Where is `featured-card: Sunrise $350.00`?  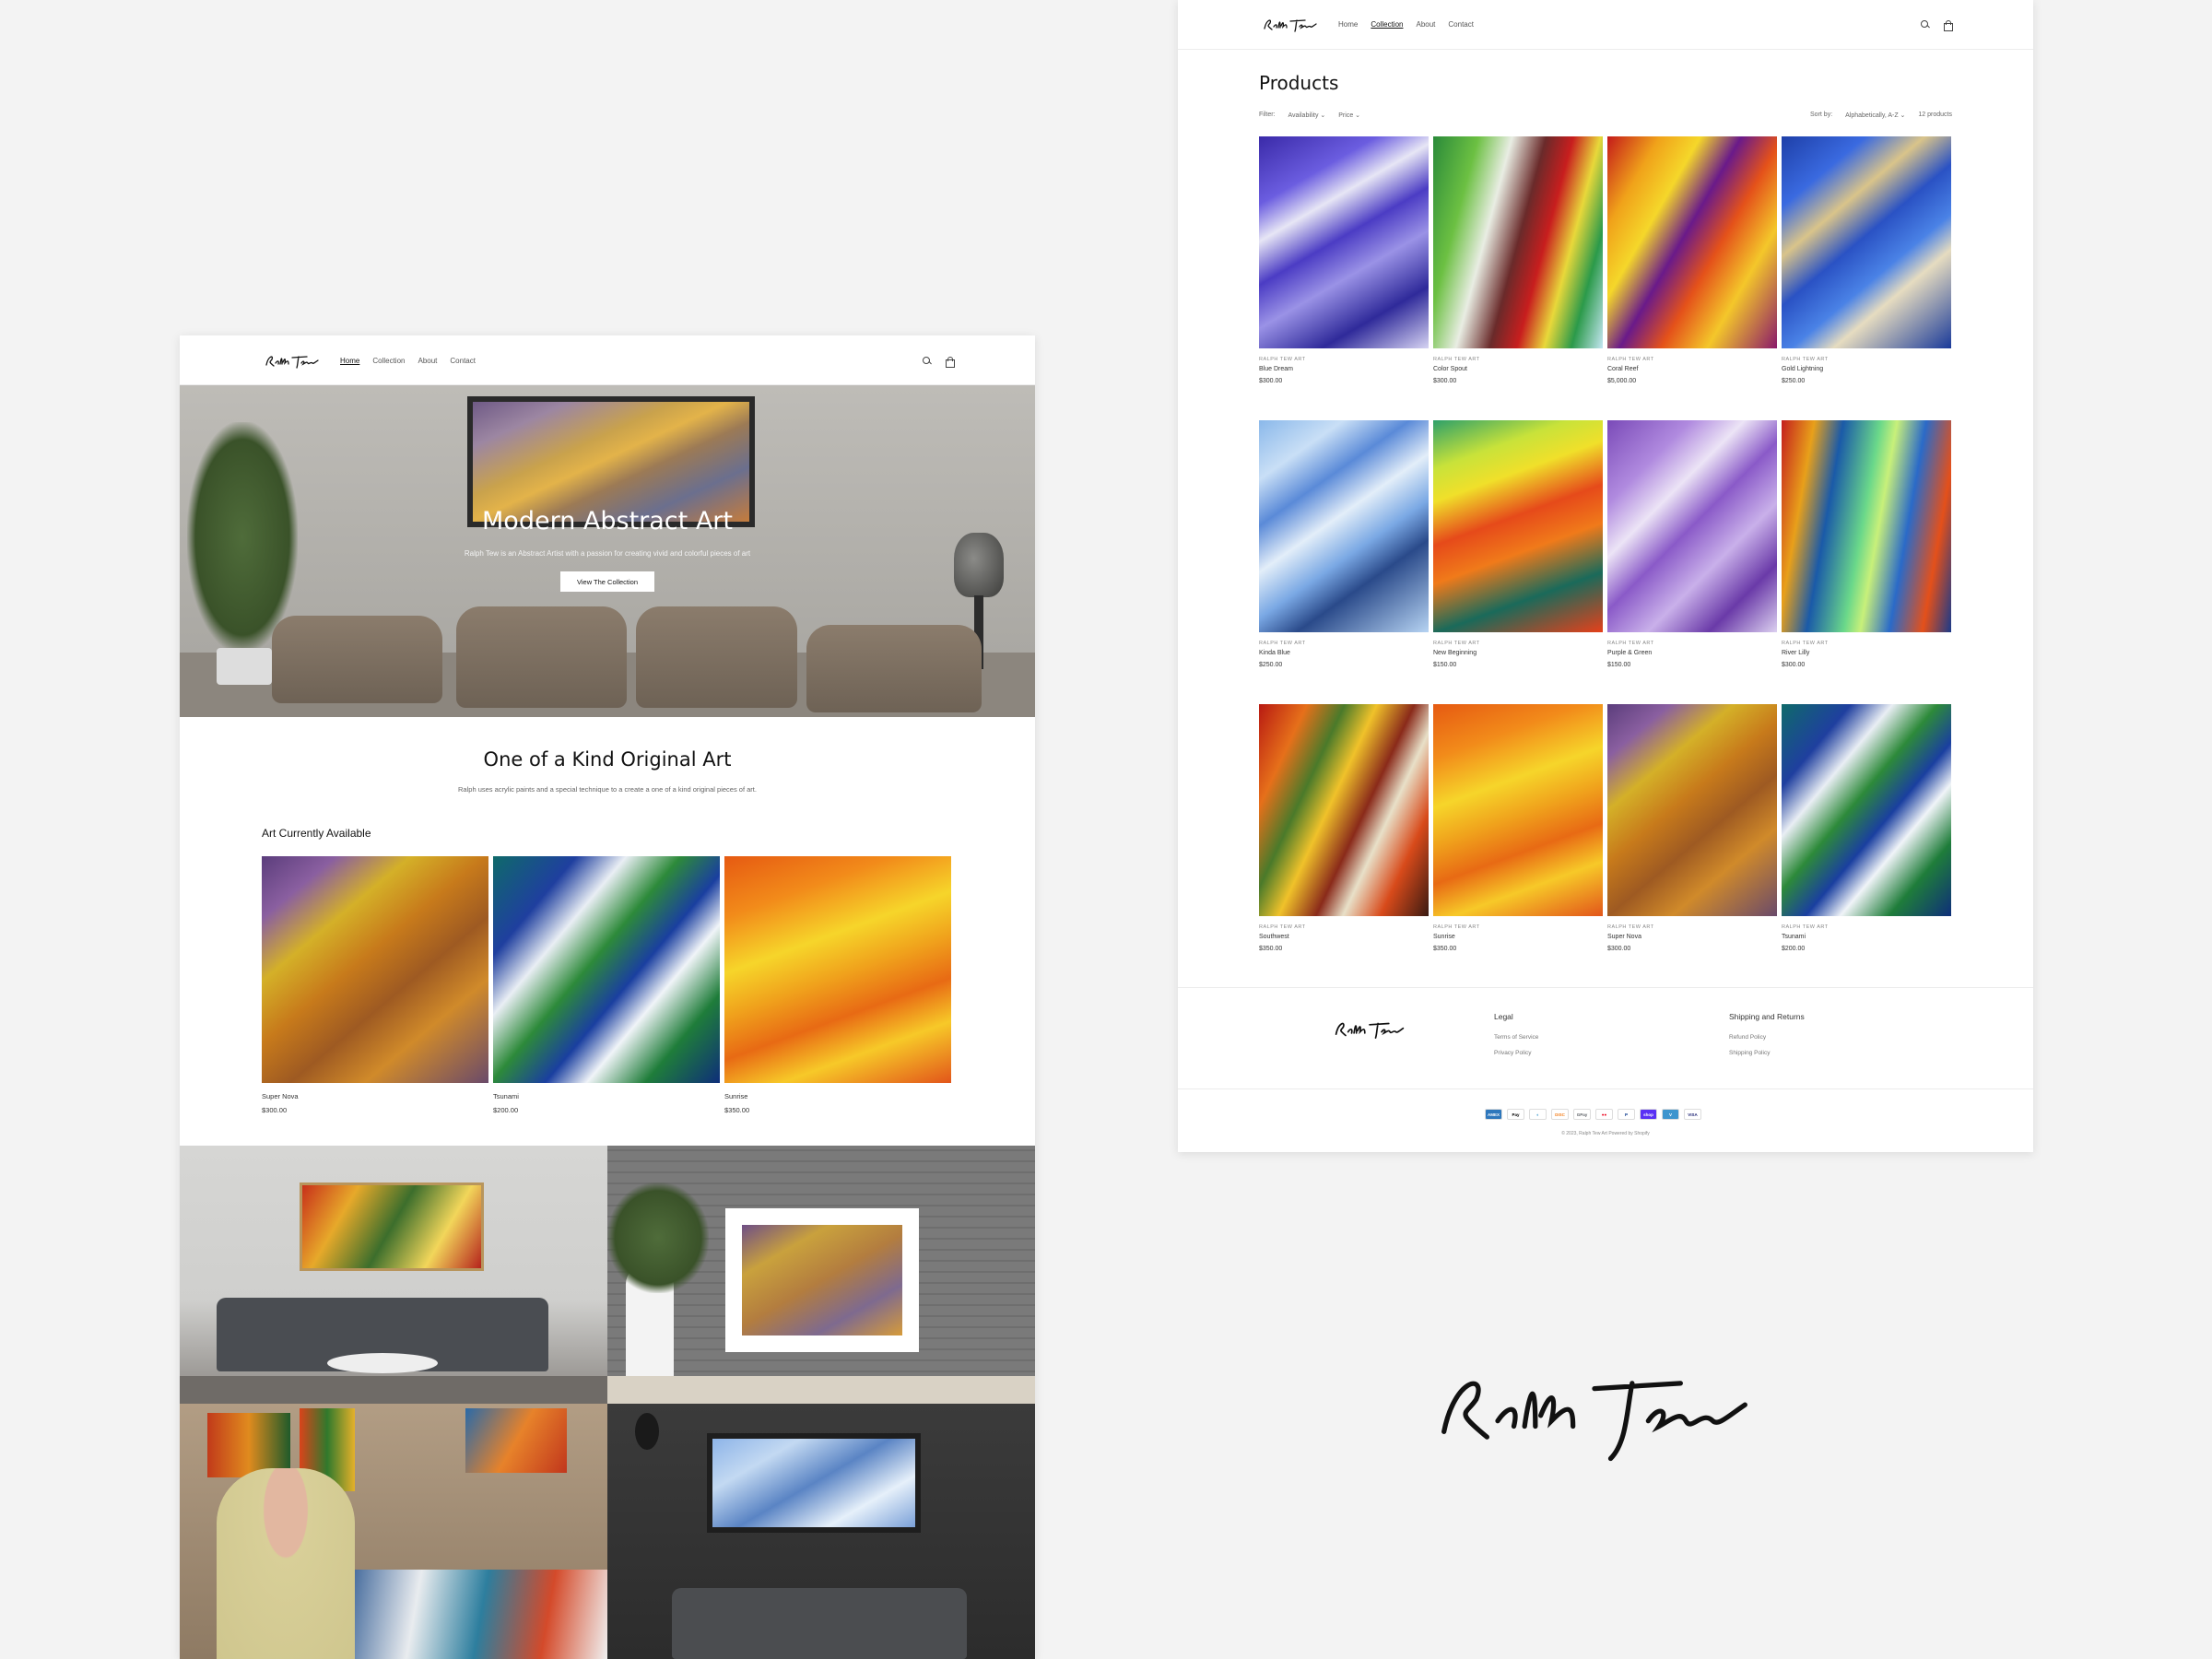
featured-card: Sunrise $350.00 is located at coordinates (837, 985).